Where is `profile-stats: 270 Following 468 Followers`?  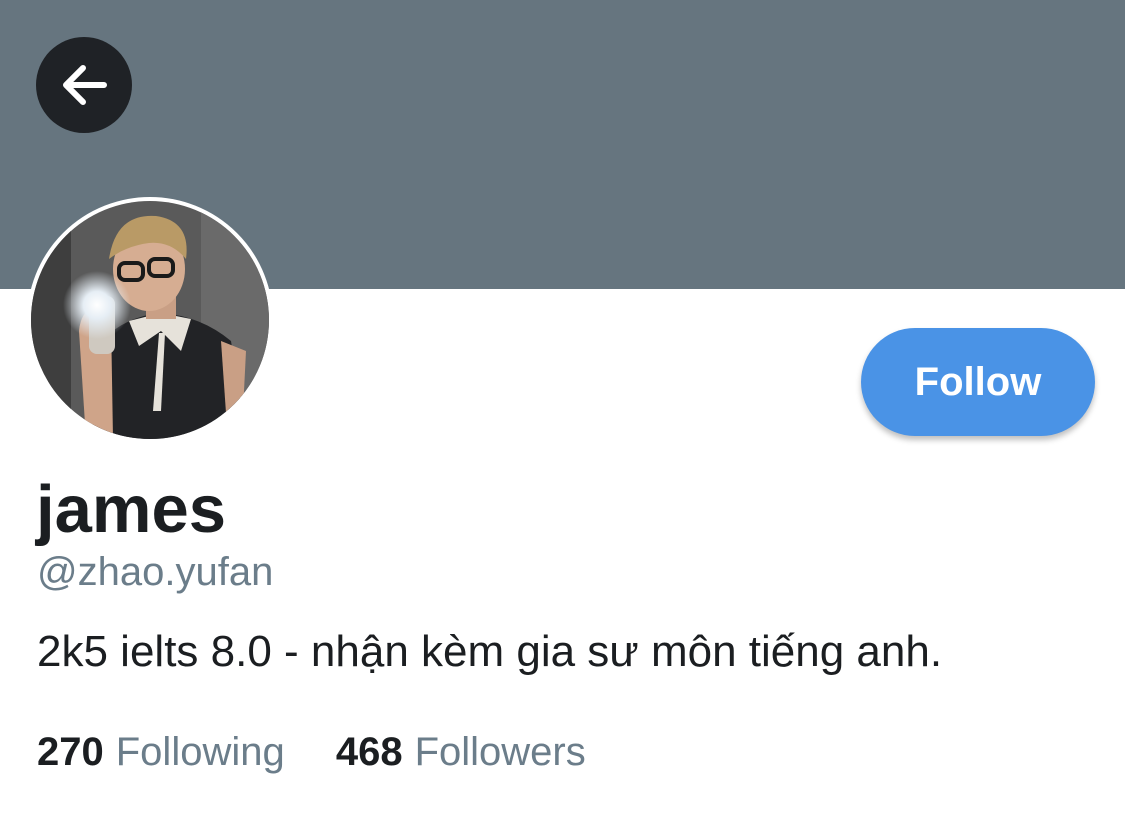
profile-stats: 270 Following 468 Followers is located at coordinates (311, 752).